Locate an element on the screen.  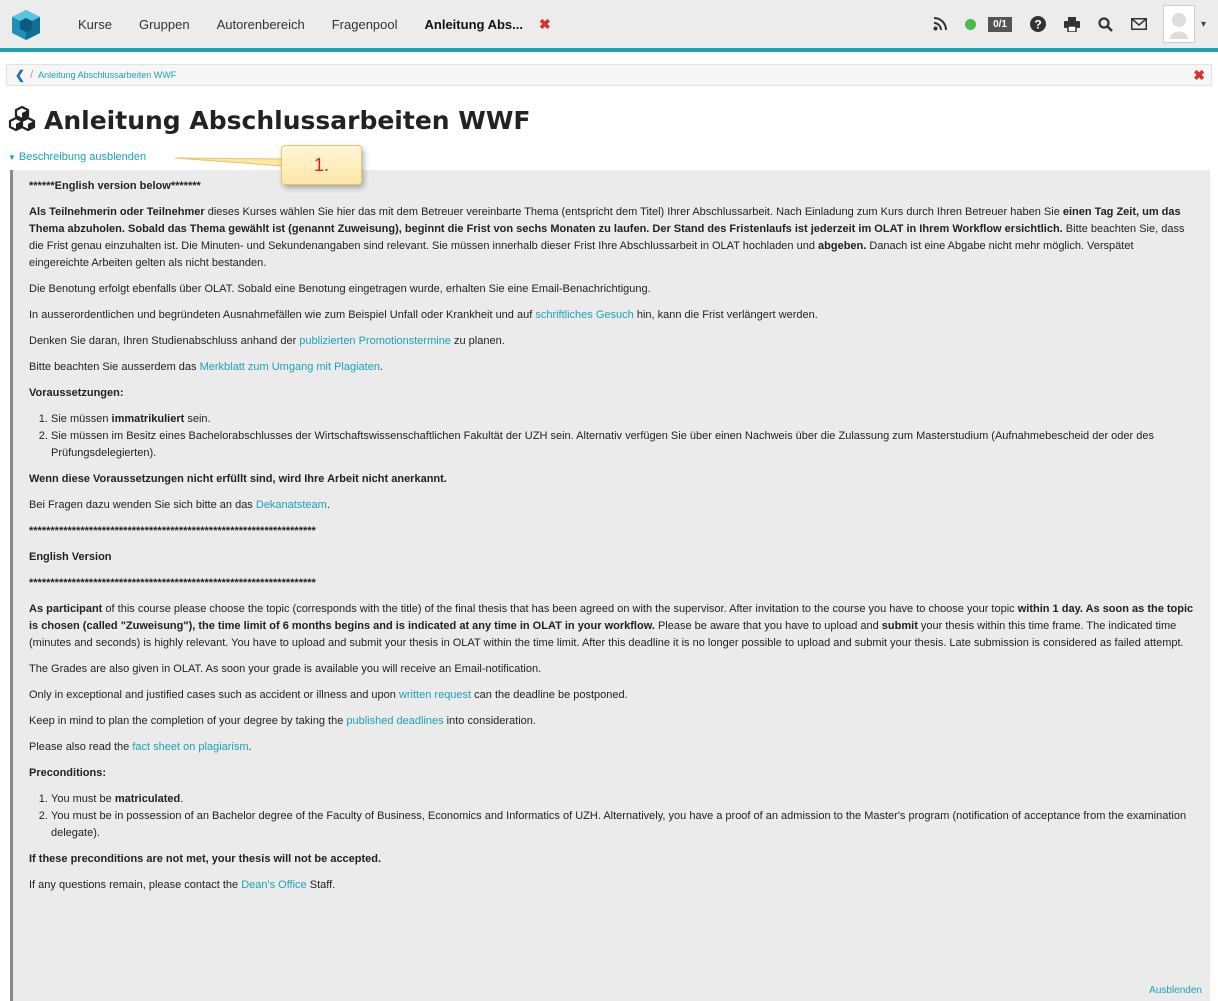
link-promotionstermine: publizierten Promotionstermine is located at coordinates (375, 341).